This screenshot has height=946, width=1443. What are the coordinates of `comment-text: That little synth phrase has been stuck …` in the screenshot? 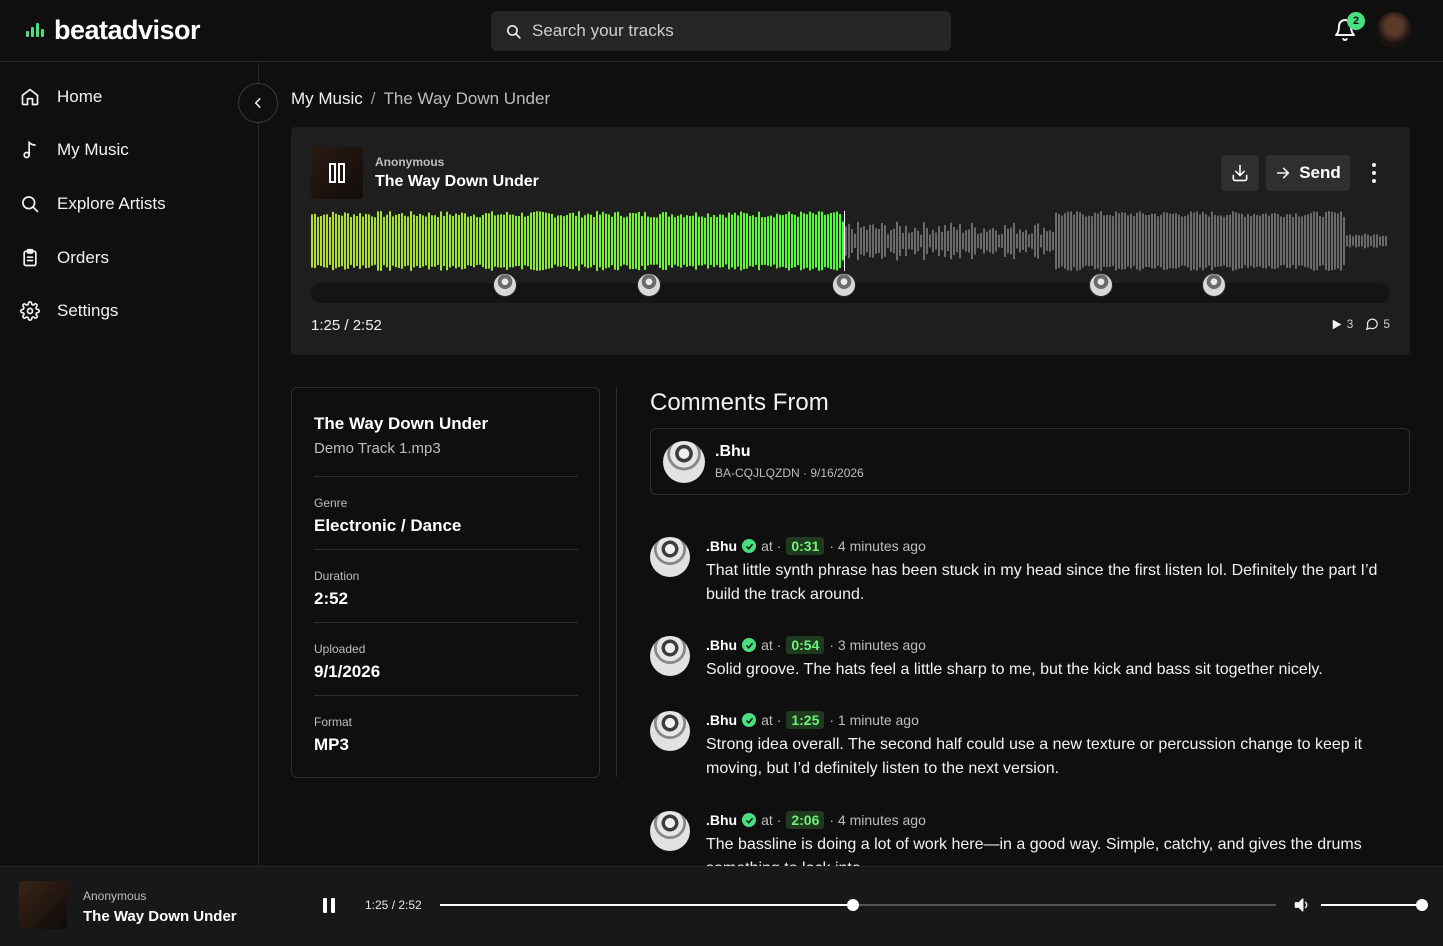 It's located at (1042, 582).